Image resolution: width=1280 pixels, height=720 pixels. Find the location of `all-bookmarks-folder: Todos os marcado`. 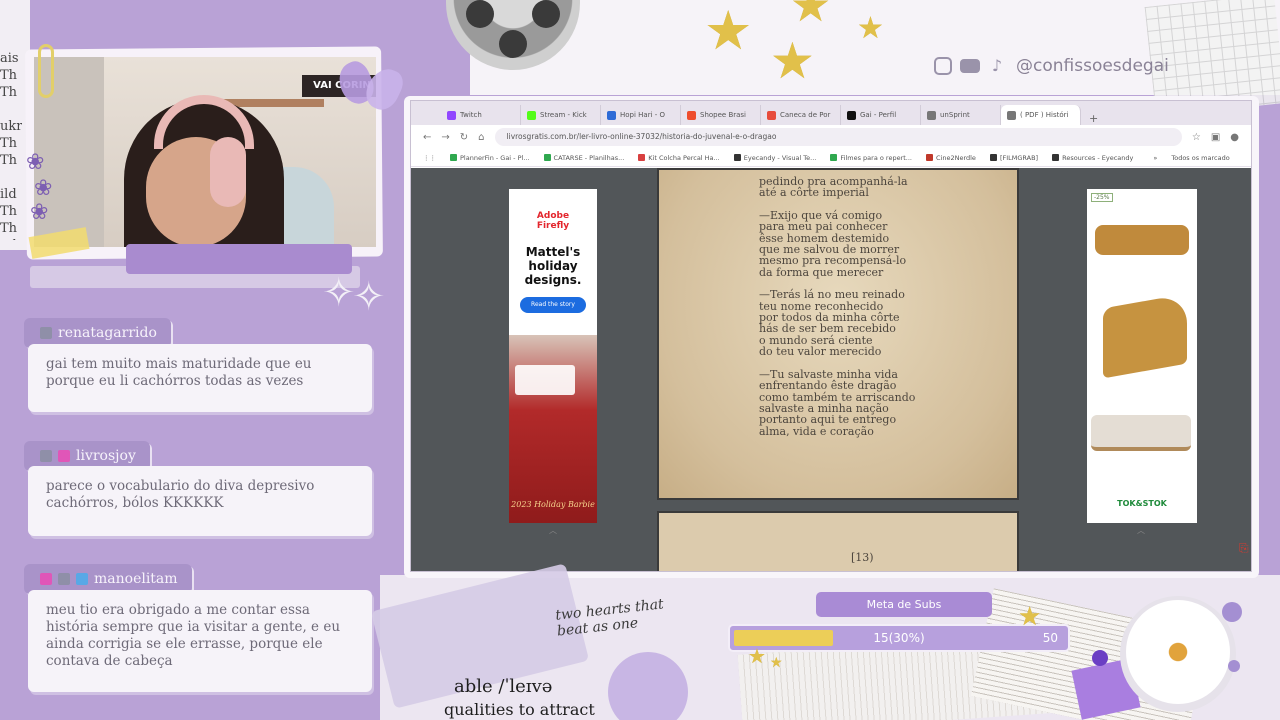

all-bookmarks-folder: Todos os marcado is located at coordinates (1200, 158).